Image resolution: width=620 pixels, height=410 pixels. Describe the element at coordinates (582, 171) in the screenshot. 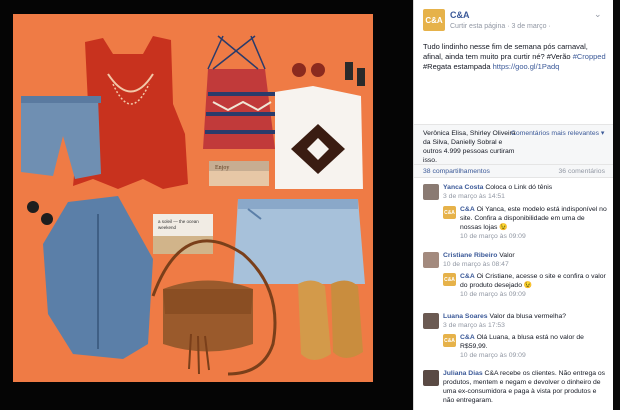

I see `comments-count: 36 comentários` at that location.